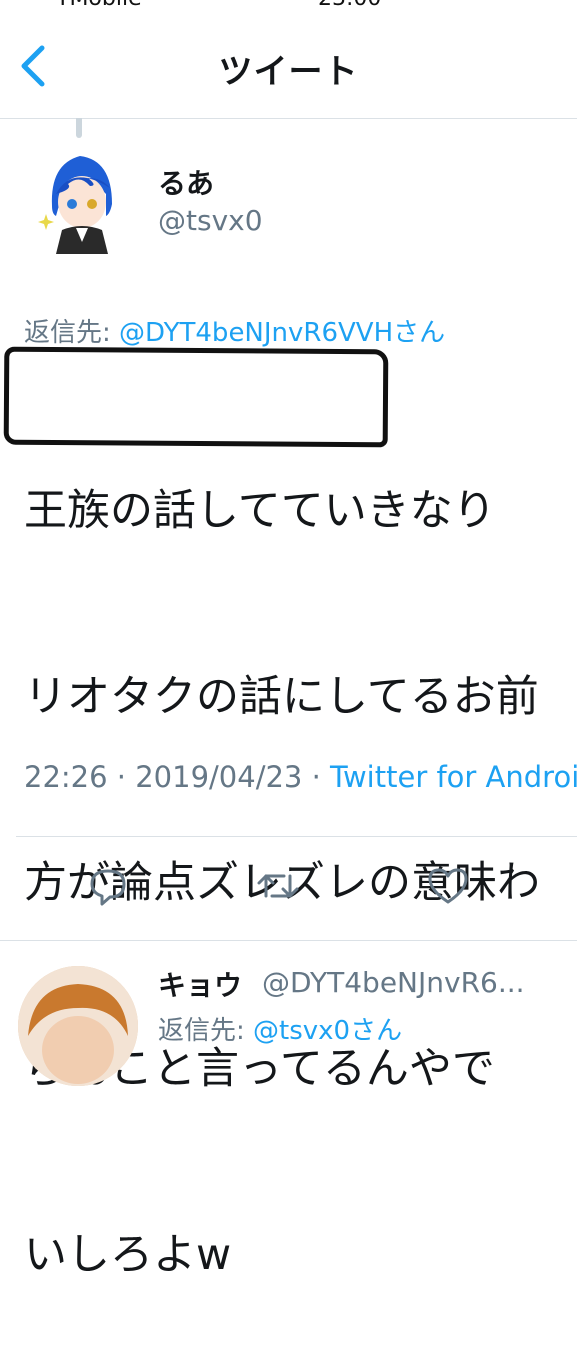 Image resolution: width=577 pixels, height=1348 pixels. Describe the element at coordinates (453, 777) in the screenshot. I see `tweet-client-link: Twitter for Android` at that location.